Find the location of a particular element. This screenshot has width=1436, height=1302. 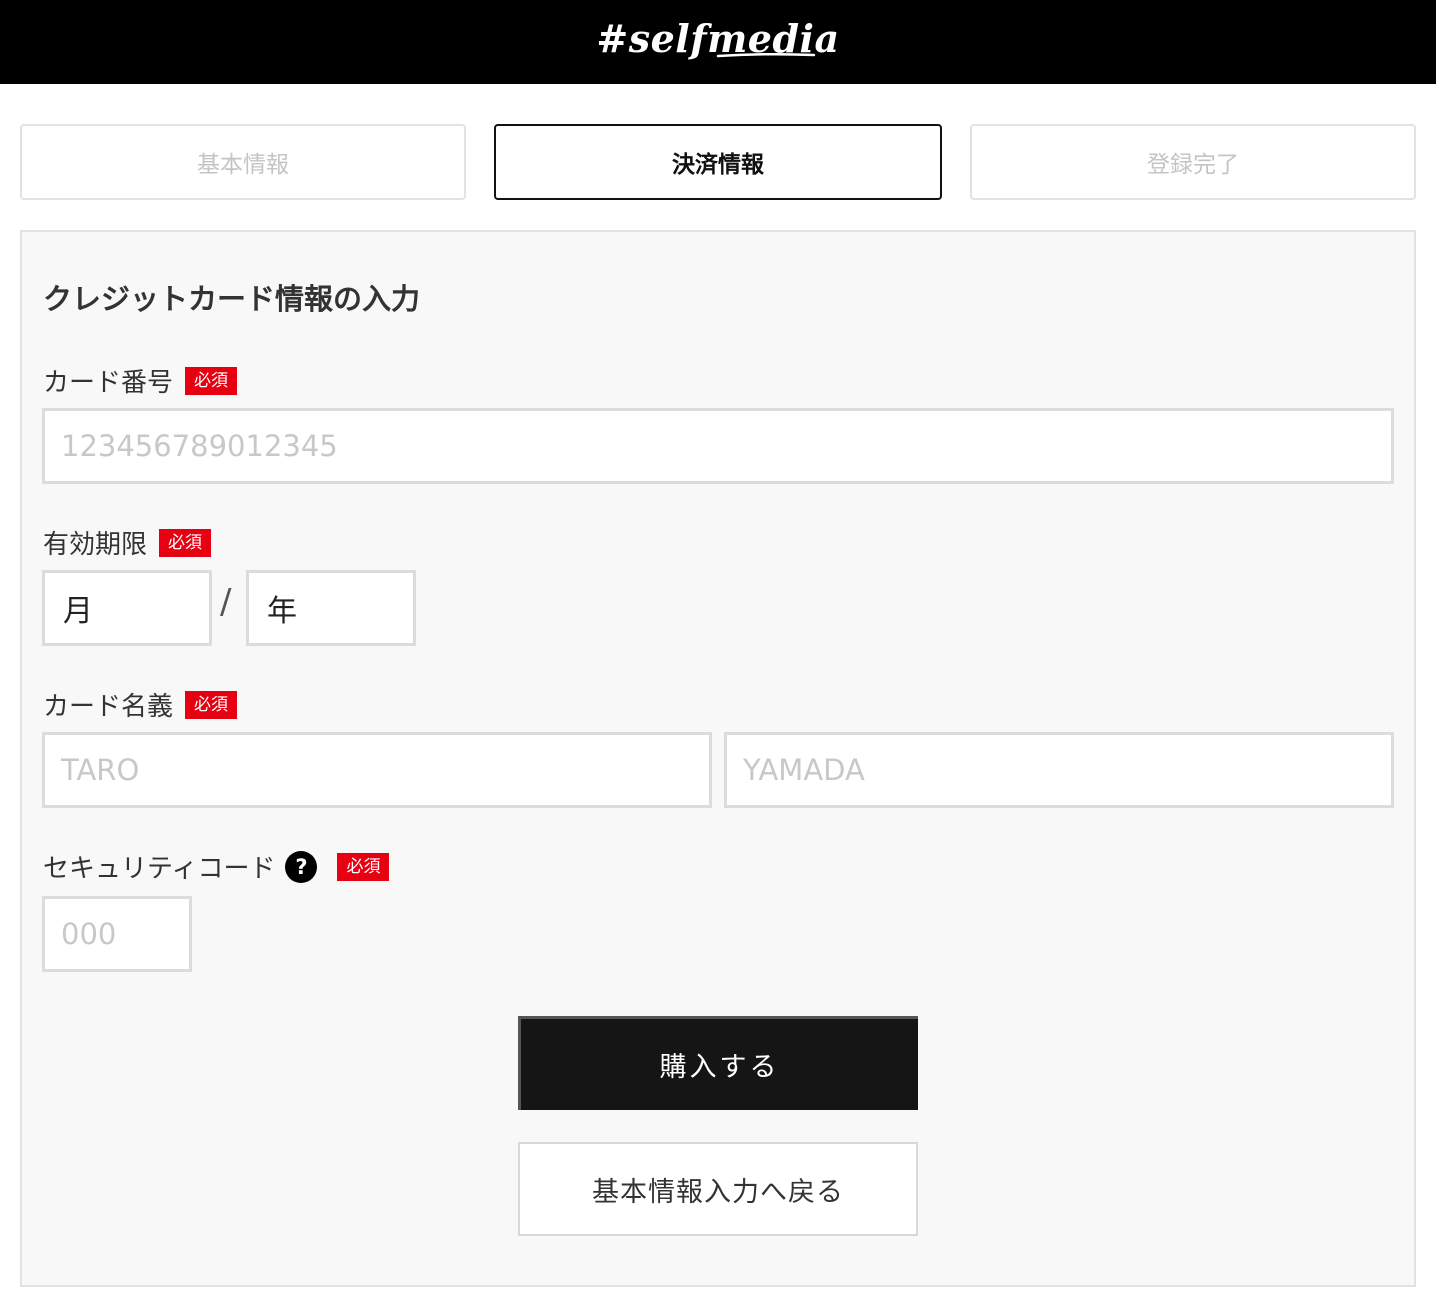

site-logo: #selfmedia is located at coordinates (718, 42).